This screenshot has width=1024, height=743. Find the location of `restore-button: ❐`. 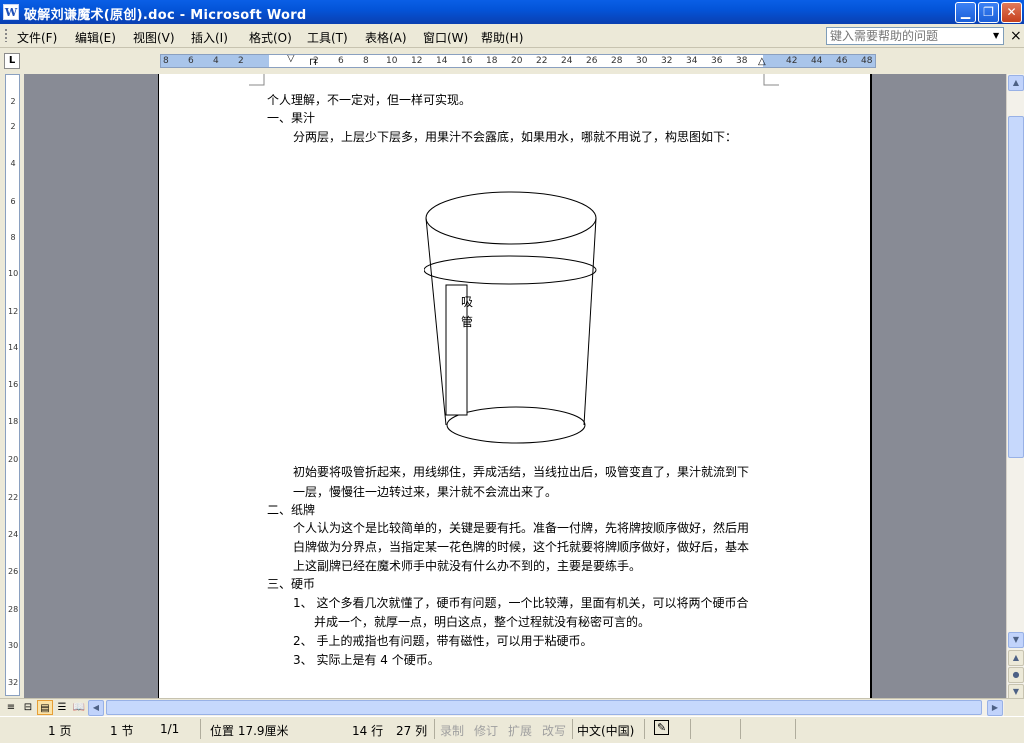

restore-button: ❐ is located at coordinates (988, 12).